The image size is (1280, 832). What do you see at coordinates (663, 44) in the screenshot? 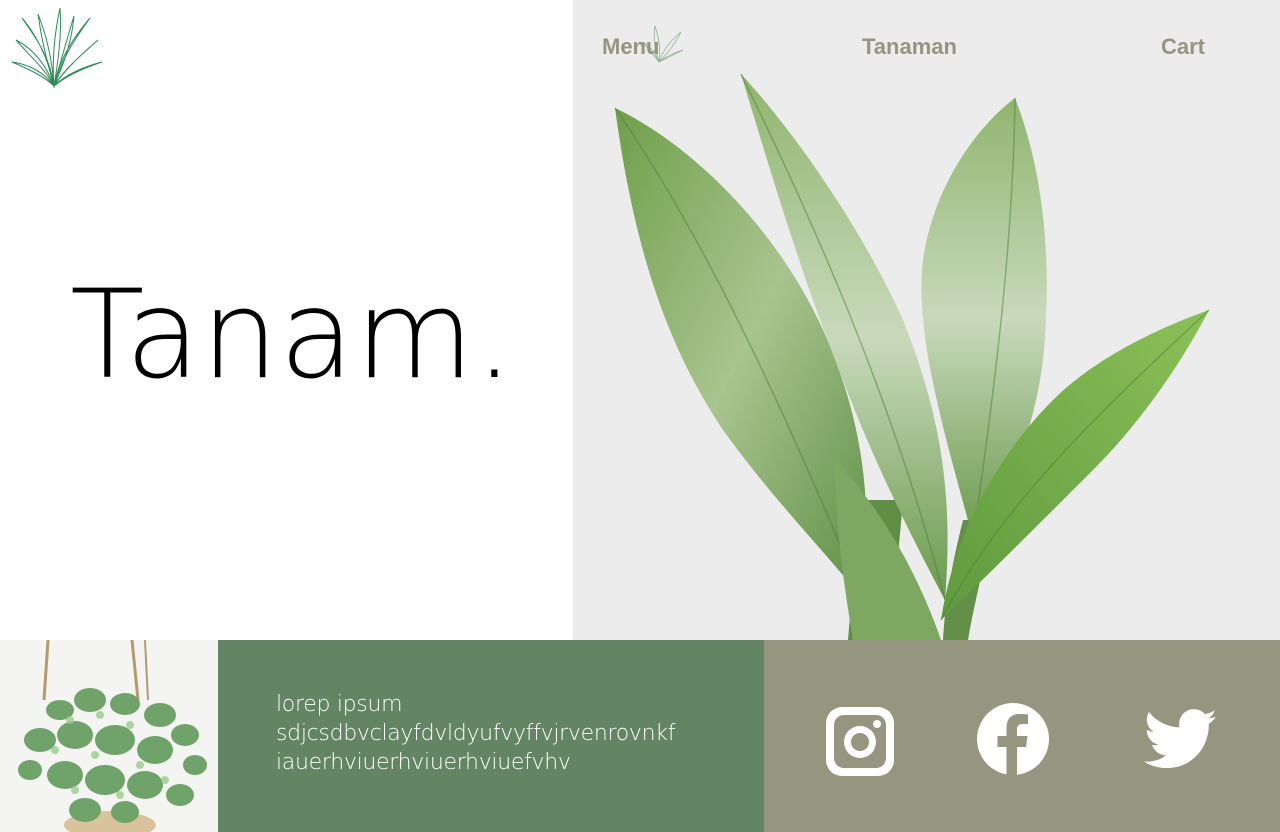
I see `leaf-decoration-icon` at bounding box center [663, 44].